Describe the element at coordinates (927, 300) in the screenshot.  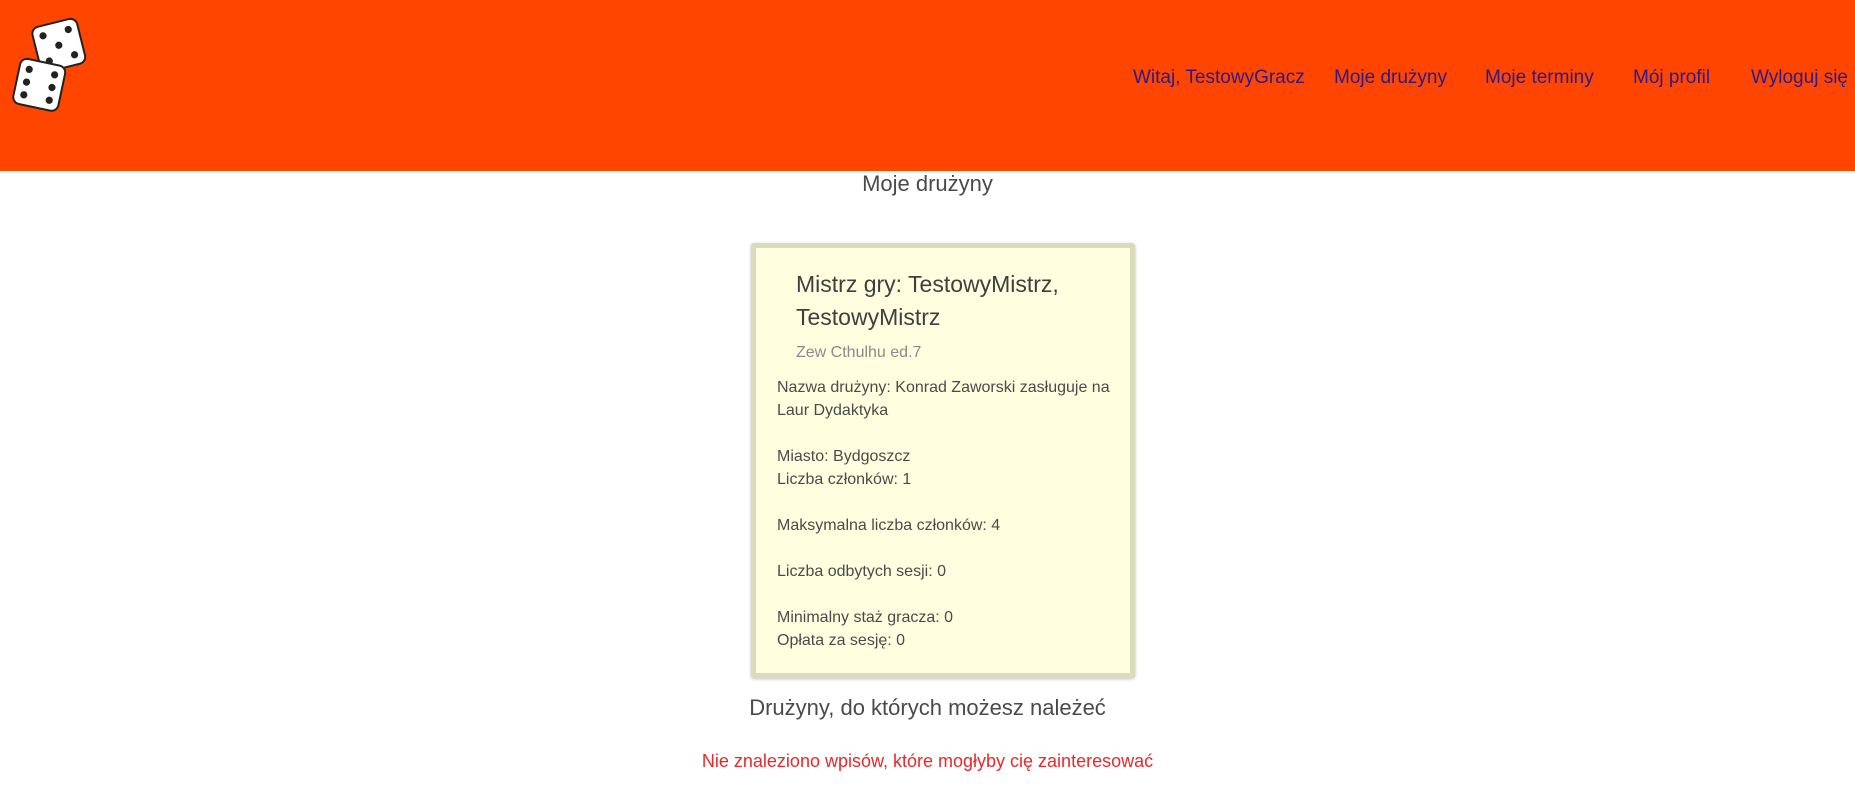
I see `game-master-title: Mistrz gry: TestowyMistrz, TestowyMistrz` at that location.